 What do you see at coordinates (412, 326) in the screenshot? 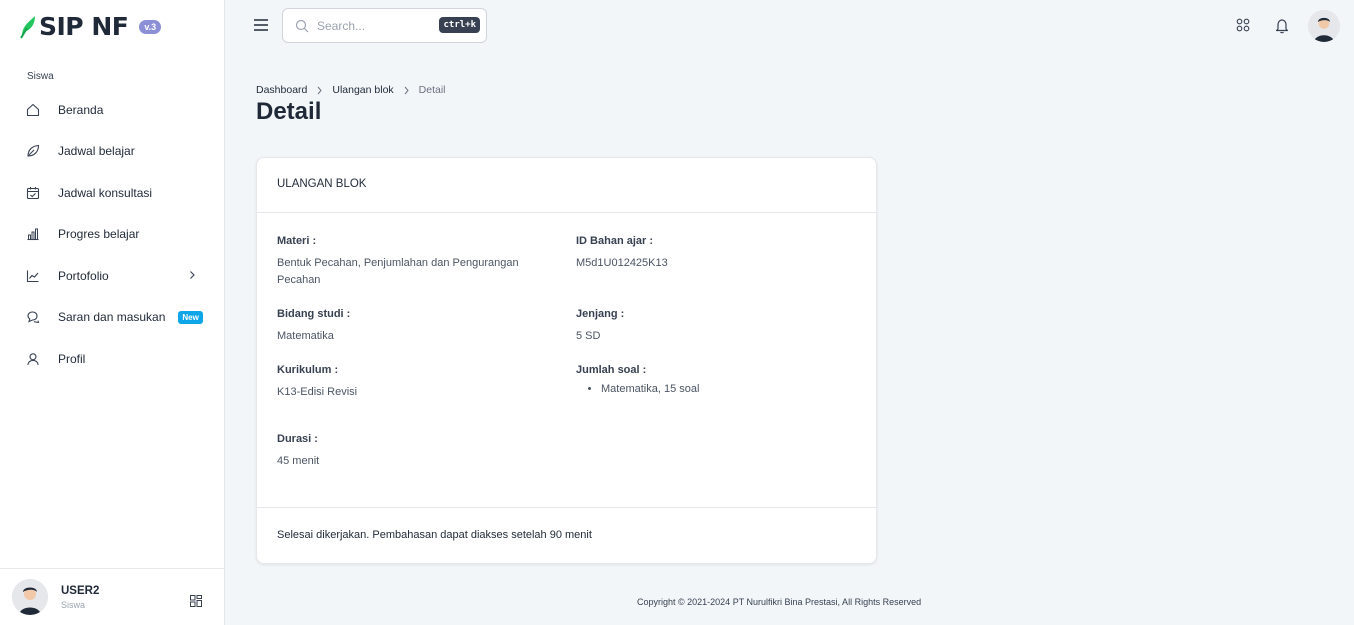
I see `field-bidang-studi: Bidang studi : Matematika` at bounding box center [412, 326].